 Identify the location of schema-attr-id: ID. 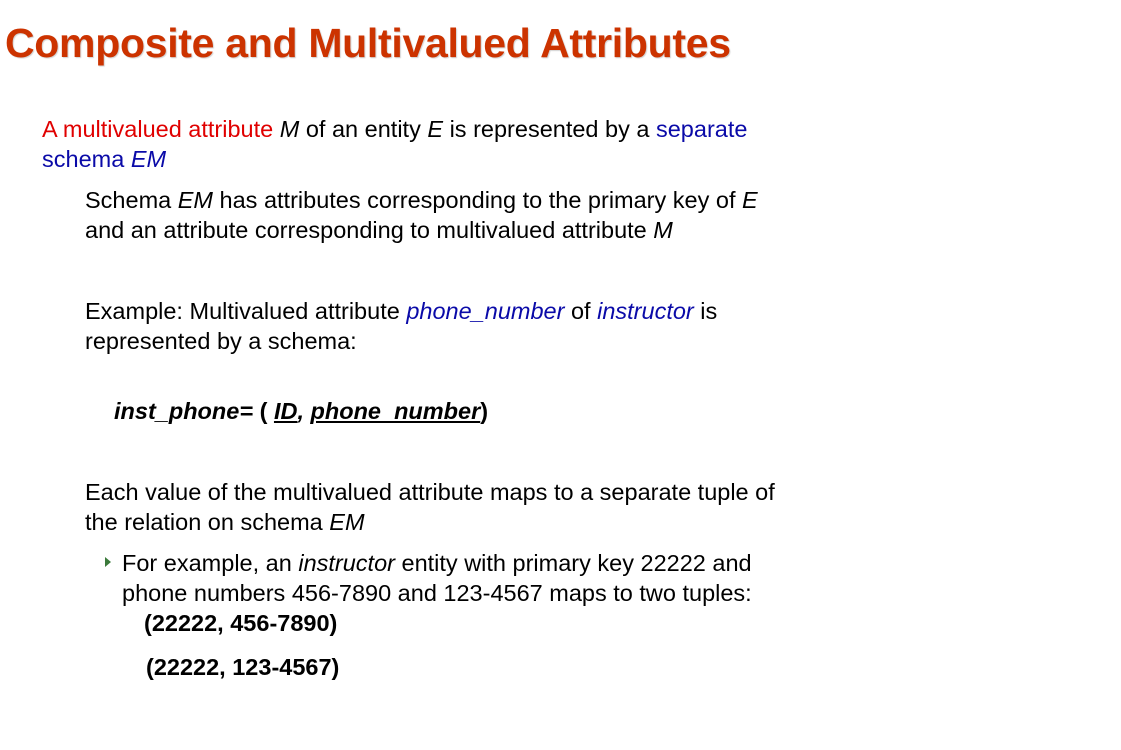
(285, 411).